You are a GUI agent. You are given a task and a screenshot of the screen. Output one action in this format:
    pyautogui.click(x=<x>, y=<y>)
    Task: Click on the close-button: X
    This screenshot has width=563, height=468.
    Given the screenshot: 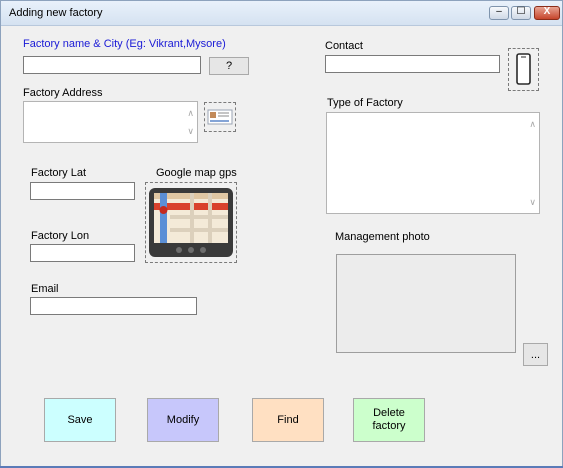 What is the action you would take?
    pyautogui.click(x=547, y=13)
    